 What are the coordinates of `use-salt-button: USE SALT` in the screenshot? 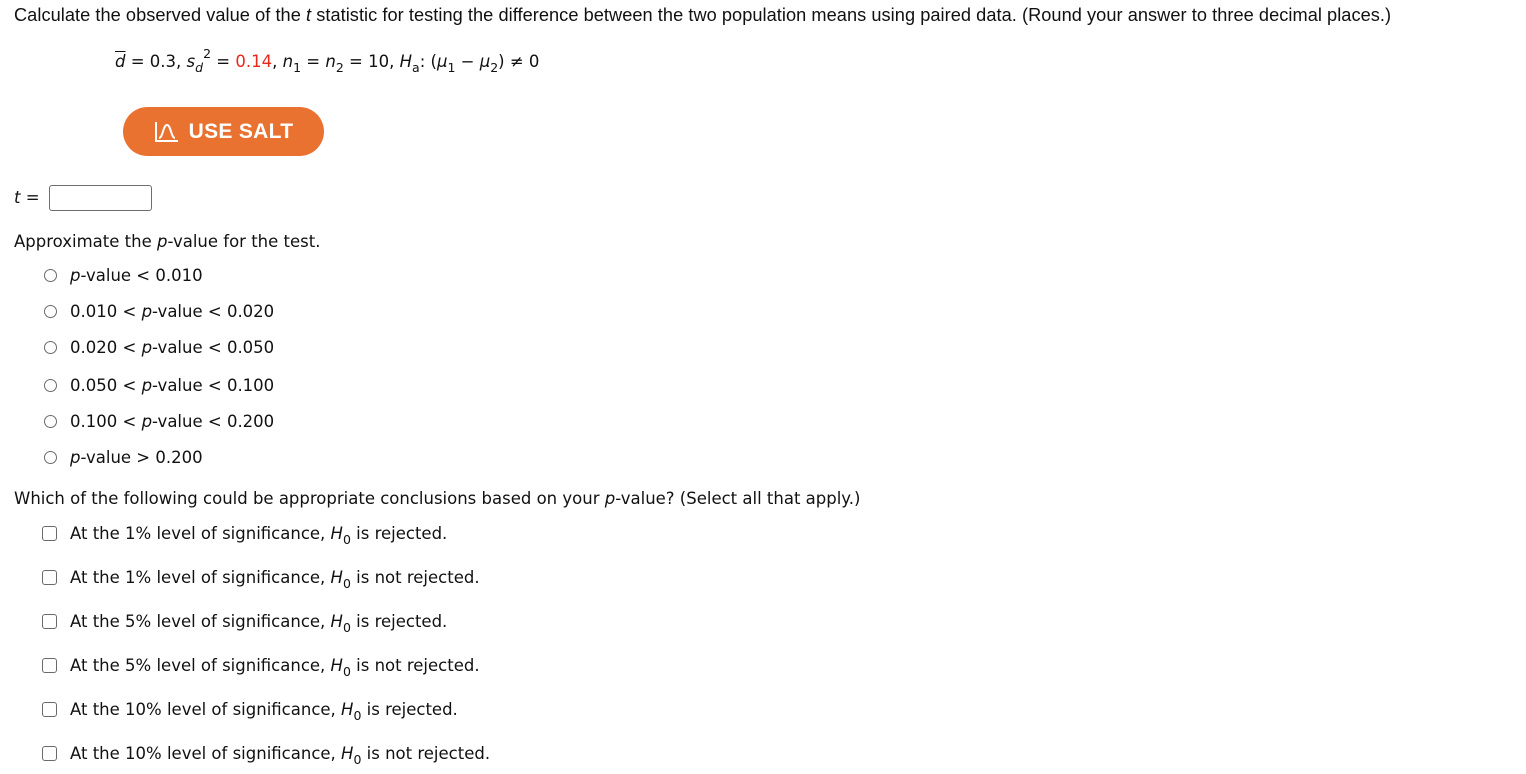 It's located at (223, 131).